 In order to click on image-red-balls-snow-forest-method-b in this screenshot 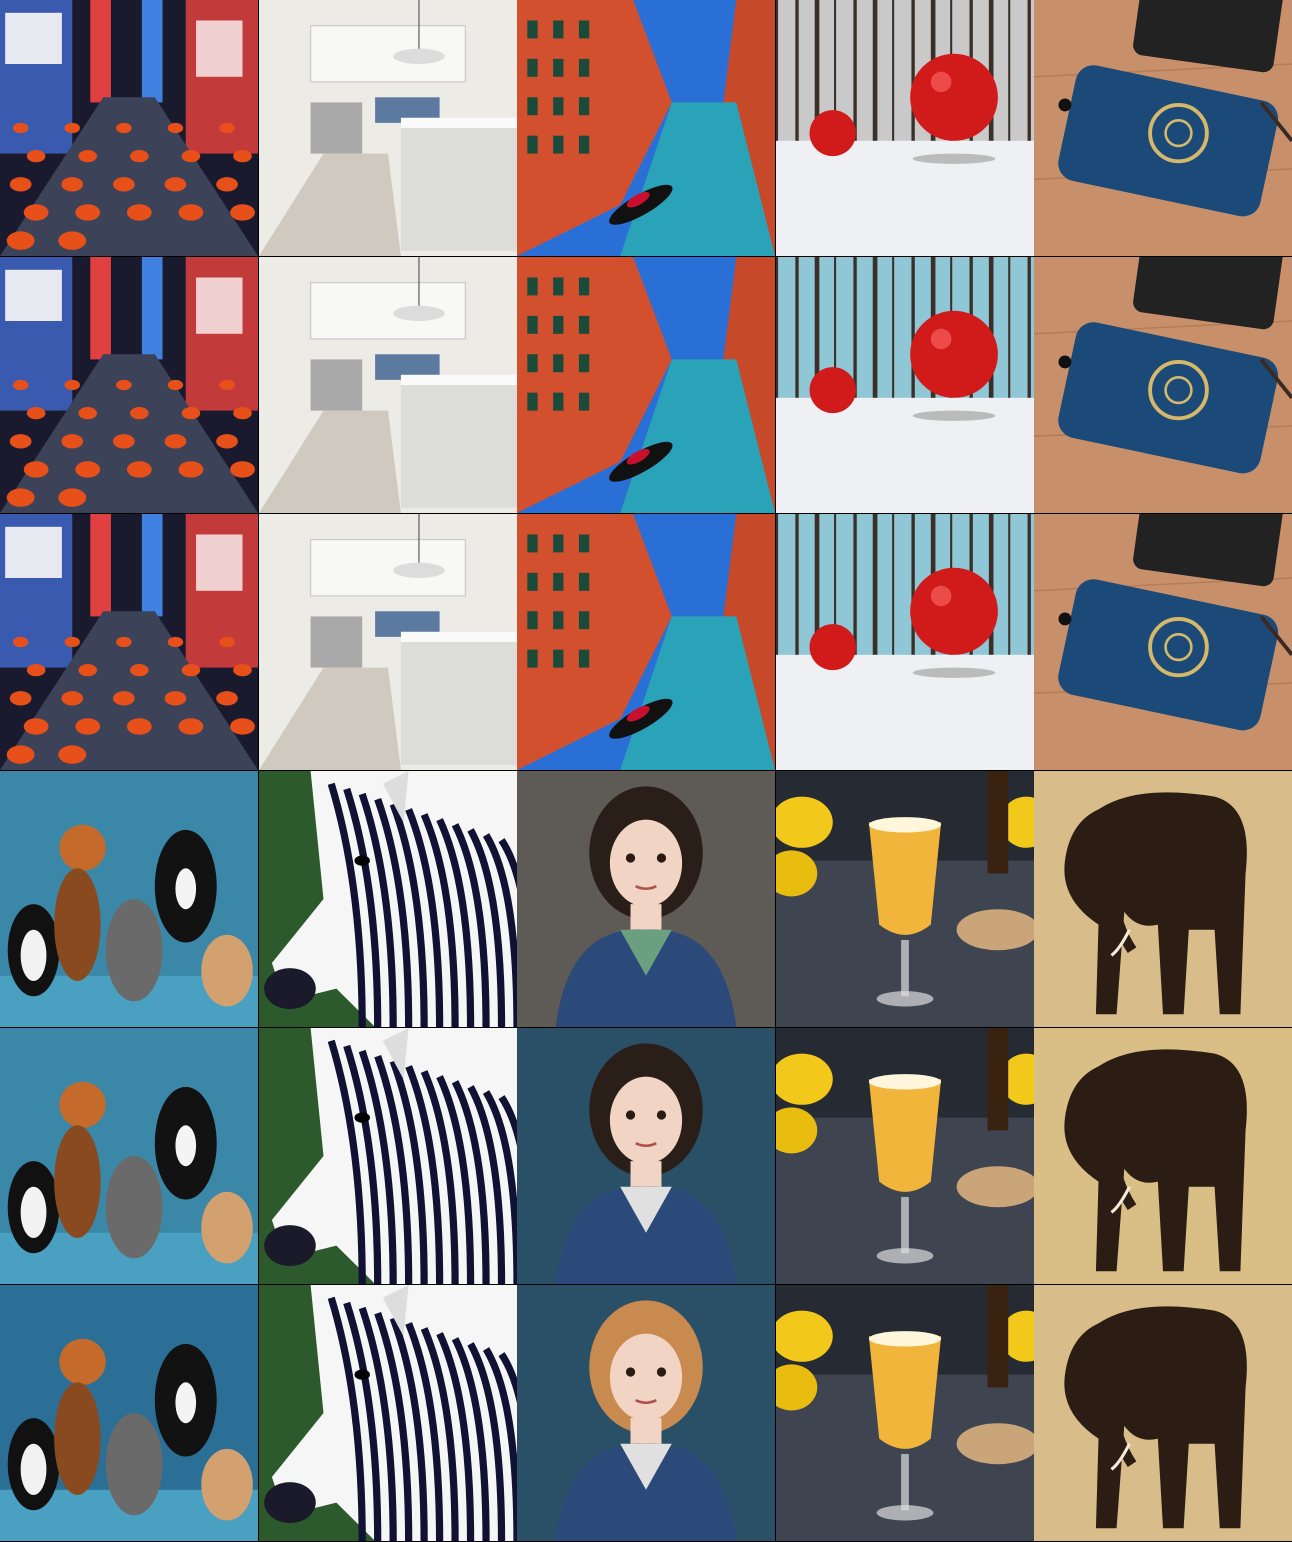, I will do `click(904, 385)`.